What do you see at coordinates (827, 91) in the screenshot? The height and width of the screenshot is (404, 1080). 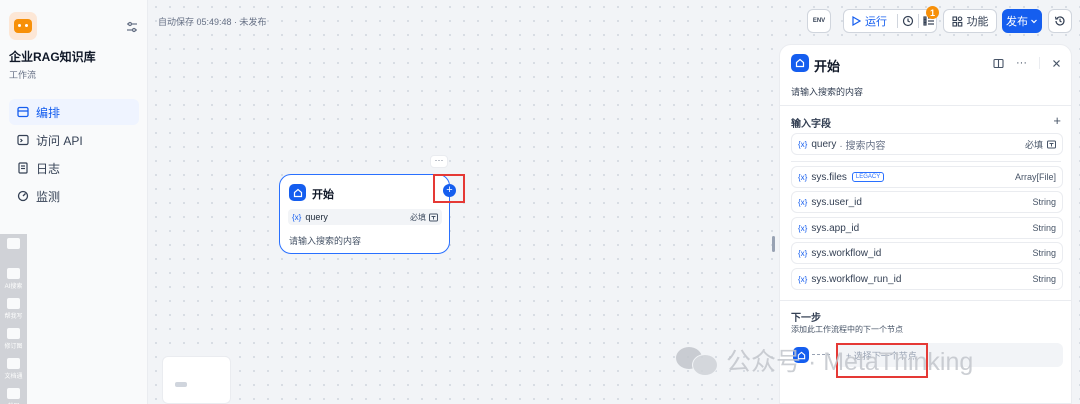 I see `panel-description: 请输入搜索的内容` at bounding box center [827, 91].